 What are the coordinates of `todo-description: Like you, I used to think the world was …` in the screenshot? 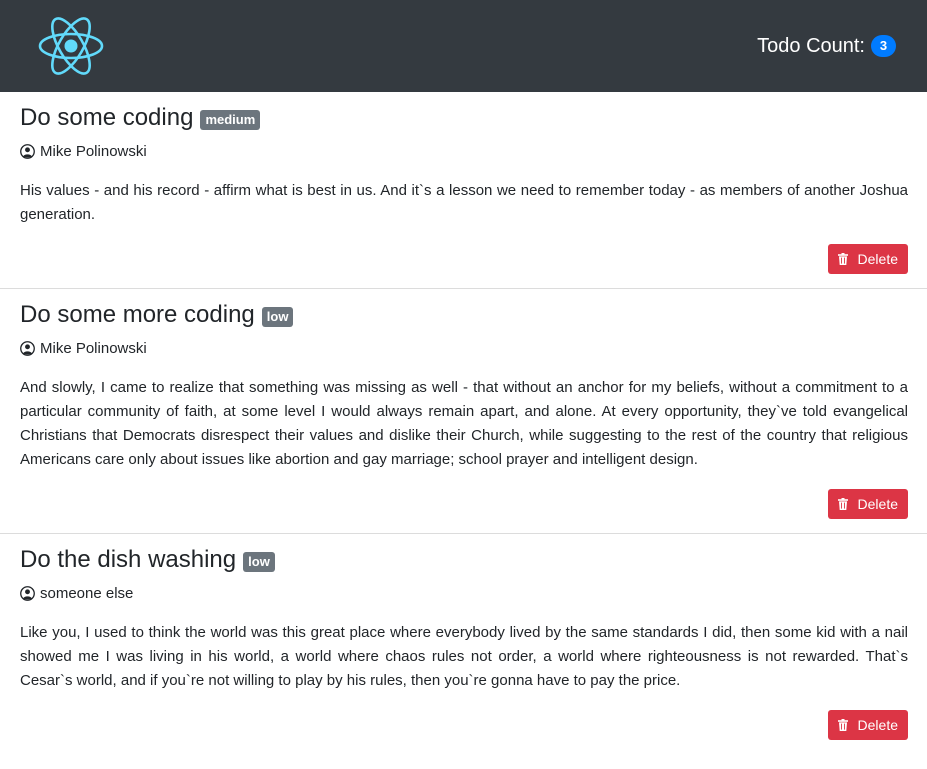 It's located at (464, 656).